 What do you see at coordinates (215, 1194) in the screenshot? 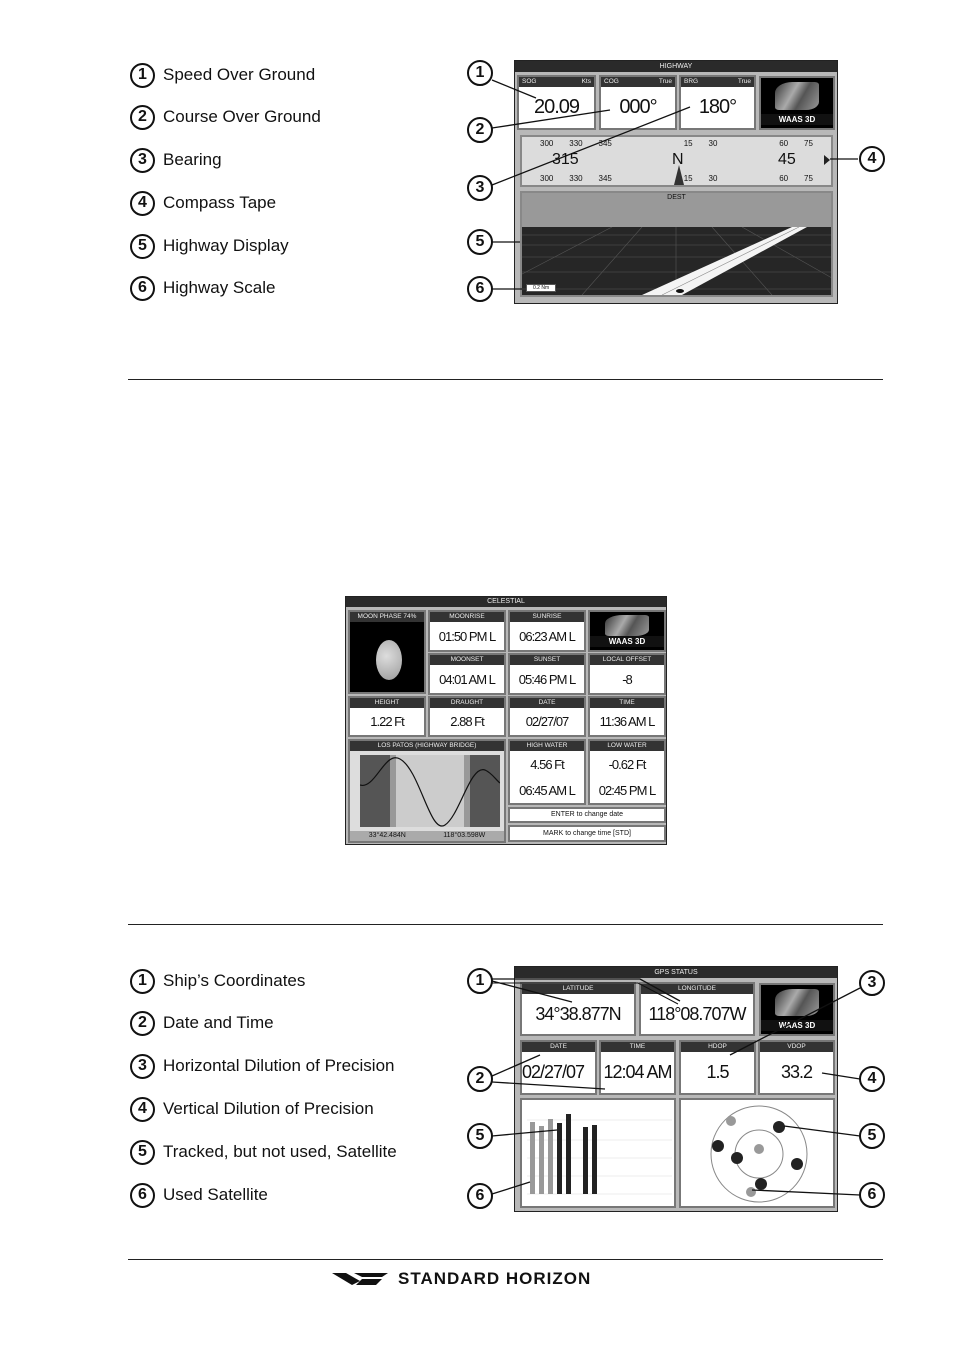
I see `legend-label: Used Satellite` at bounding box center [215, 1194].